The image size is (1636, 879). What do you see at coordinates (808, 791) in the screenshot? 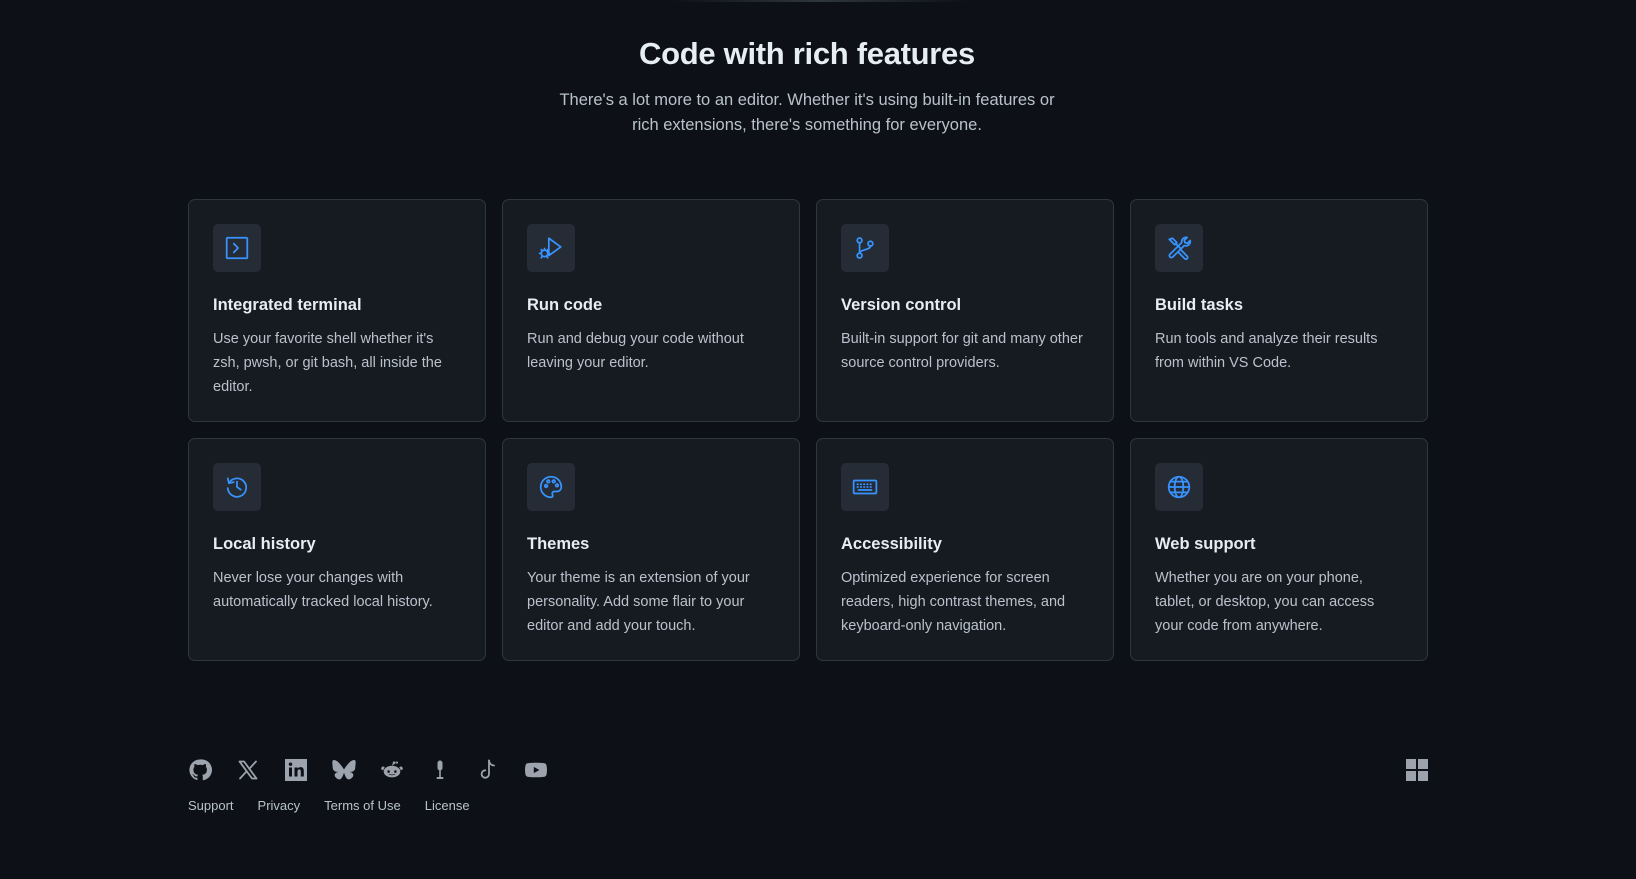
I see `site-footer: Support Privacy Terms of Use License` at bounding box center [808, 791].